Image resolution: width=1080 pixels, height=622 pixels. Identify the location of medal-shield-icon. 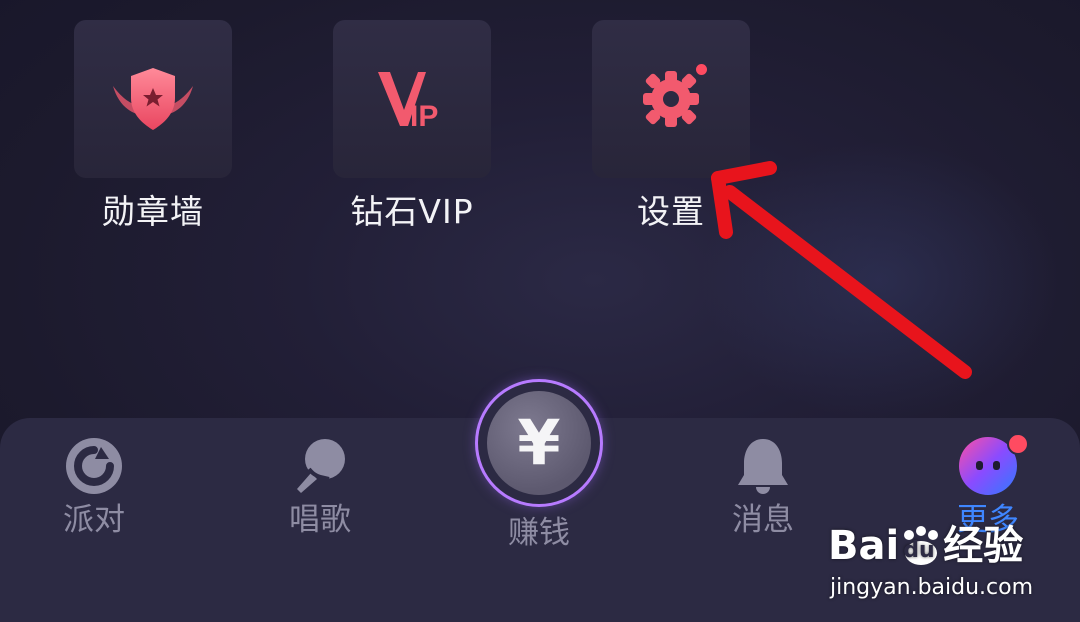
(153, 99).